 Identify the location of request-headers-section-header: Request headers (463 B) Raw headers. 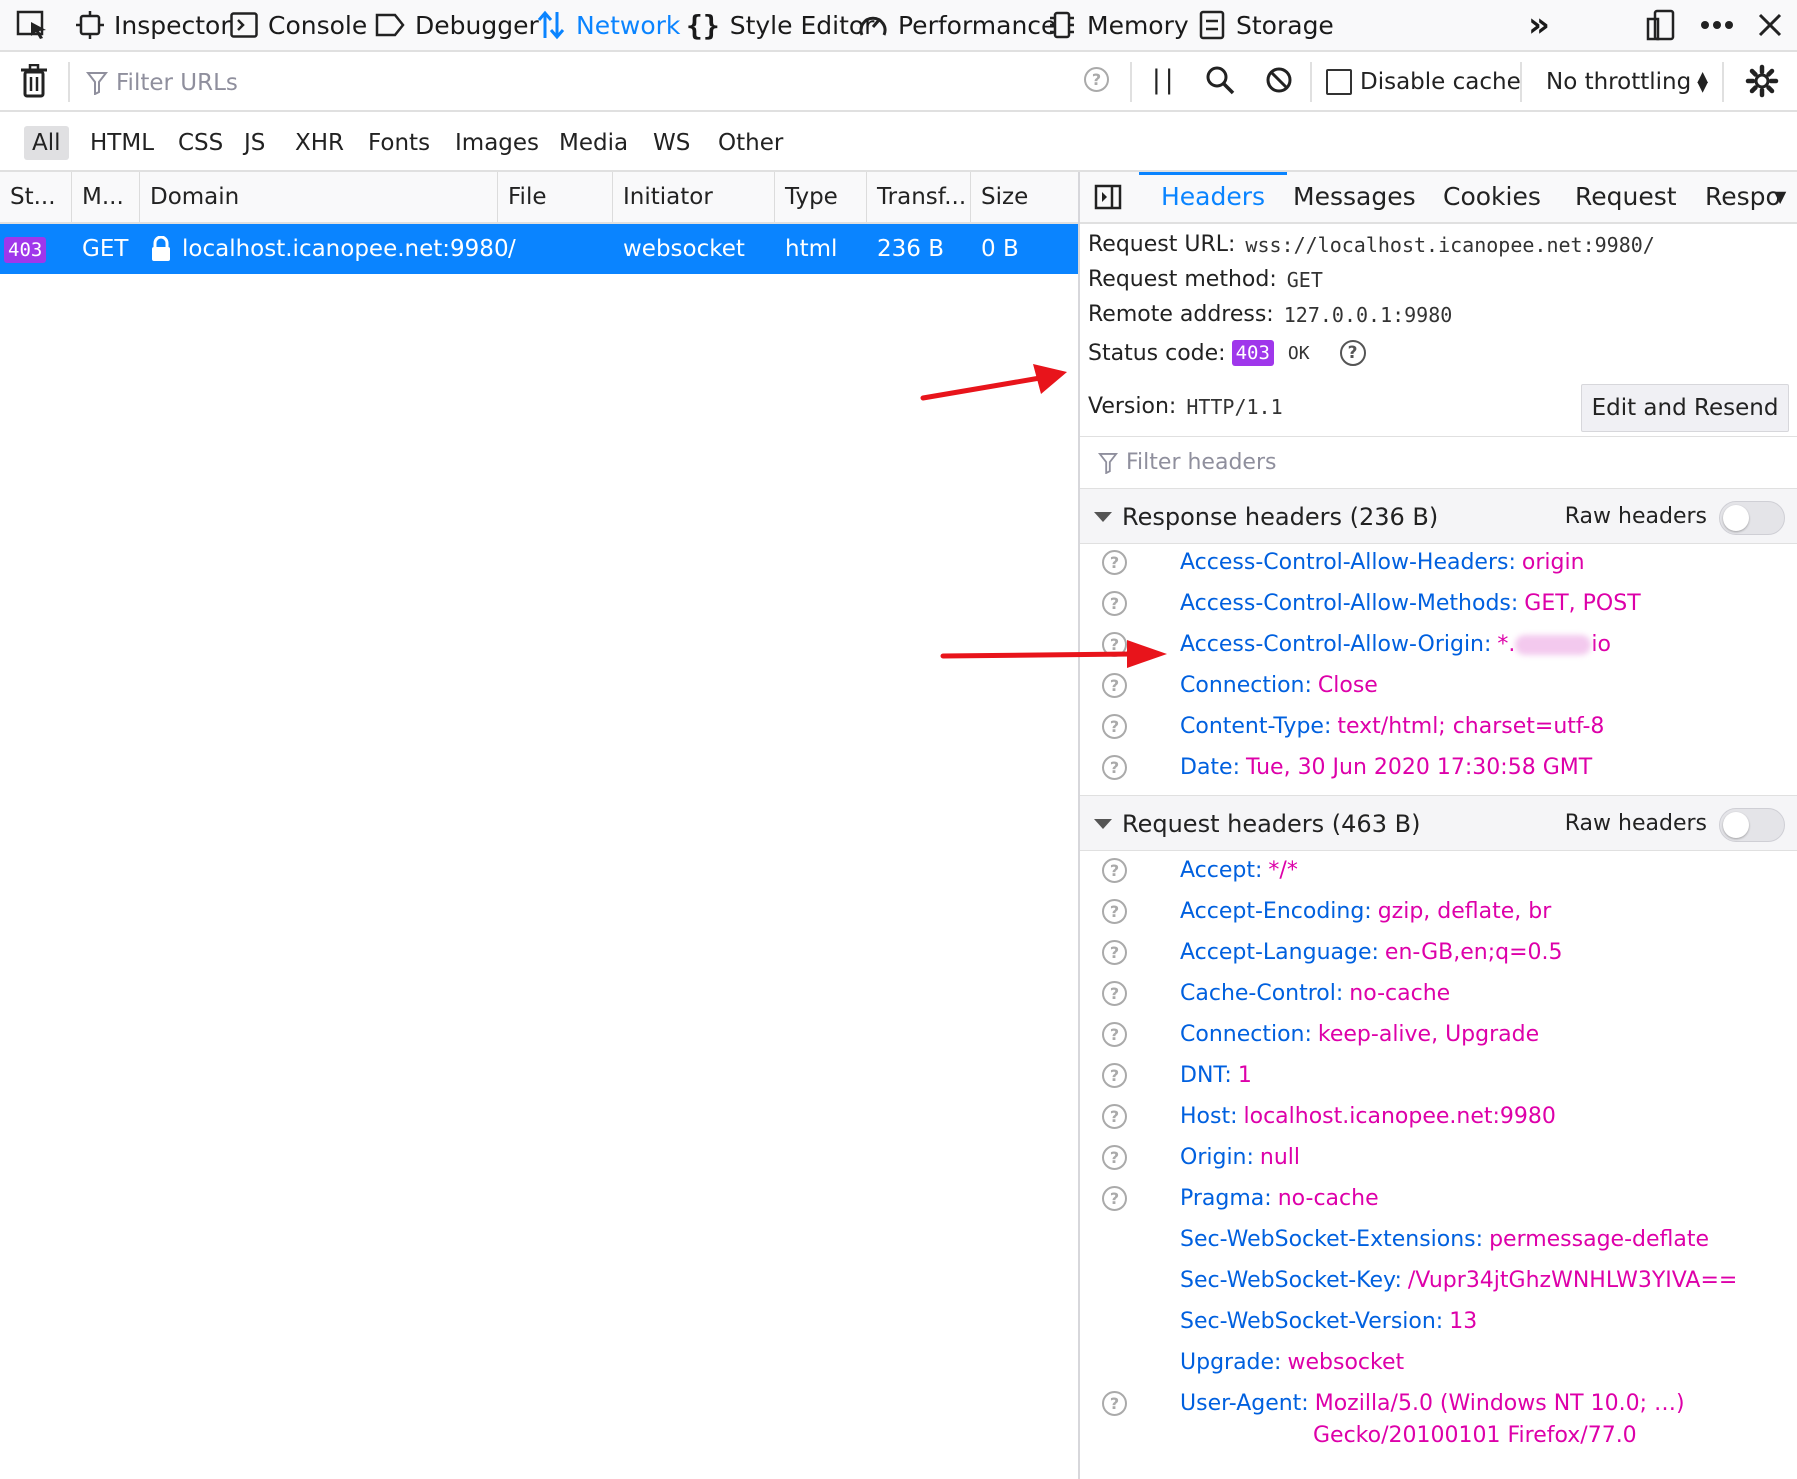
(1438, 823).